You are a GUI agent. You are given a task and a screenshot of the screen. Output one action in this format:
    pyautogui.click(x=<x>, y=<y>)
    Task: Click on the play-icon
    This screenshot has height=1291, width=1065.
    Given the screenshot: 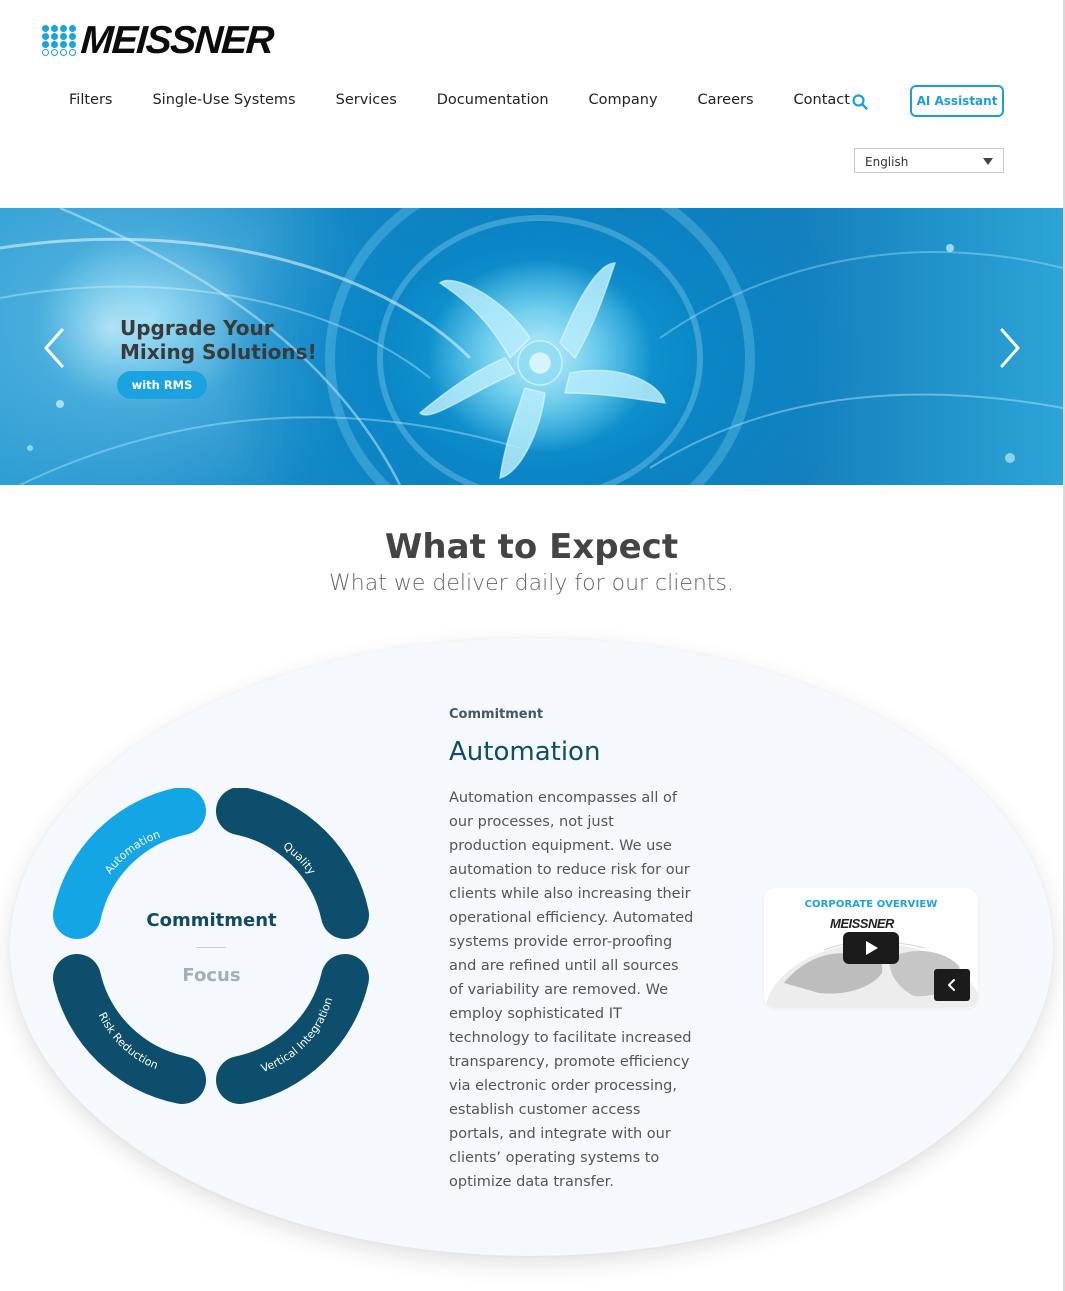 What is the action you would take?
    pyautogui.click(x=872, y=948)
    